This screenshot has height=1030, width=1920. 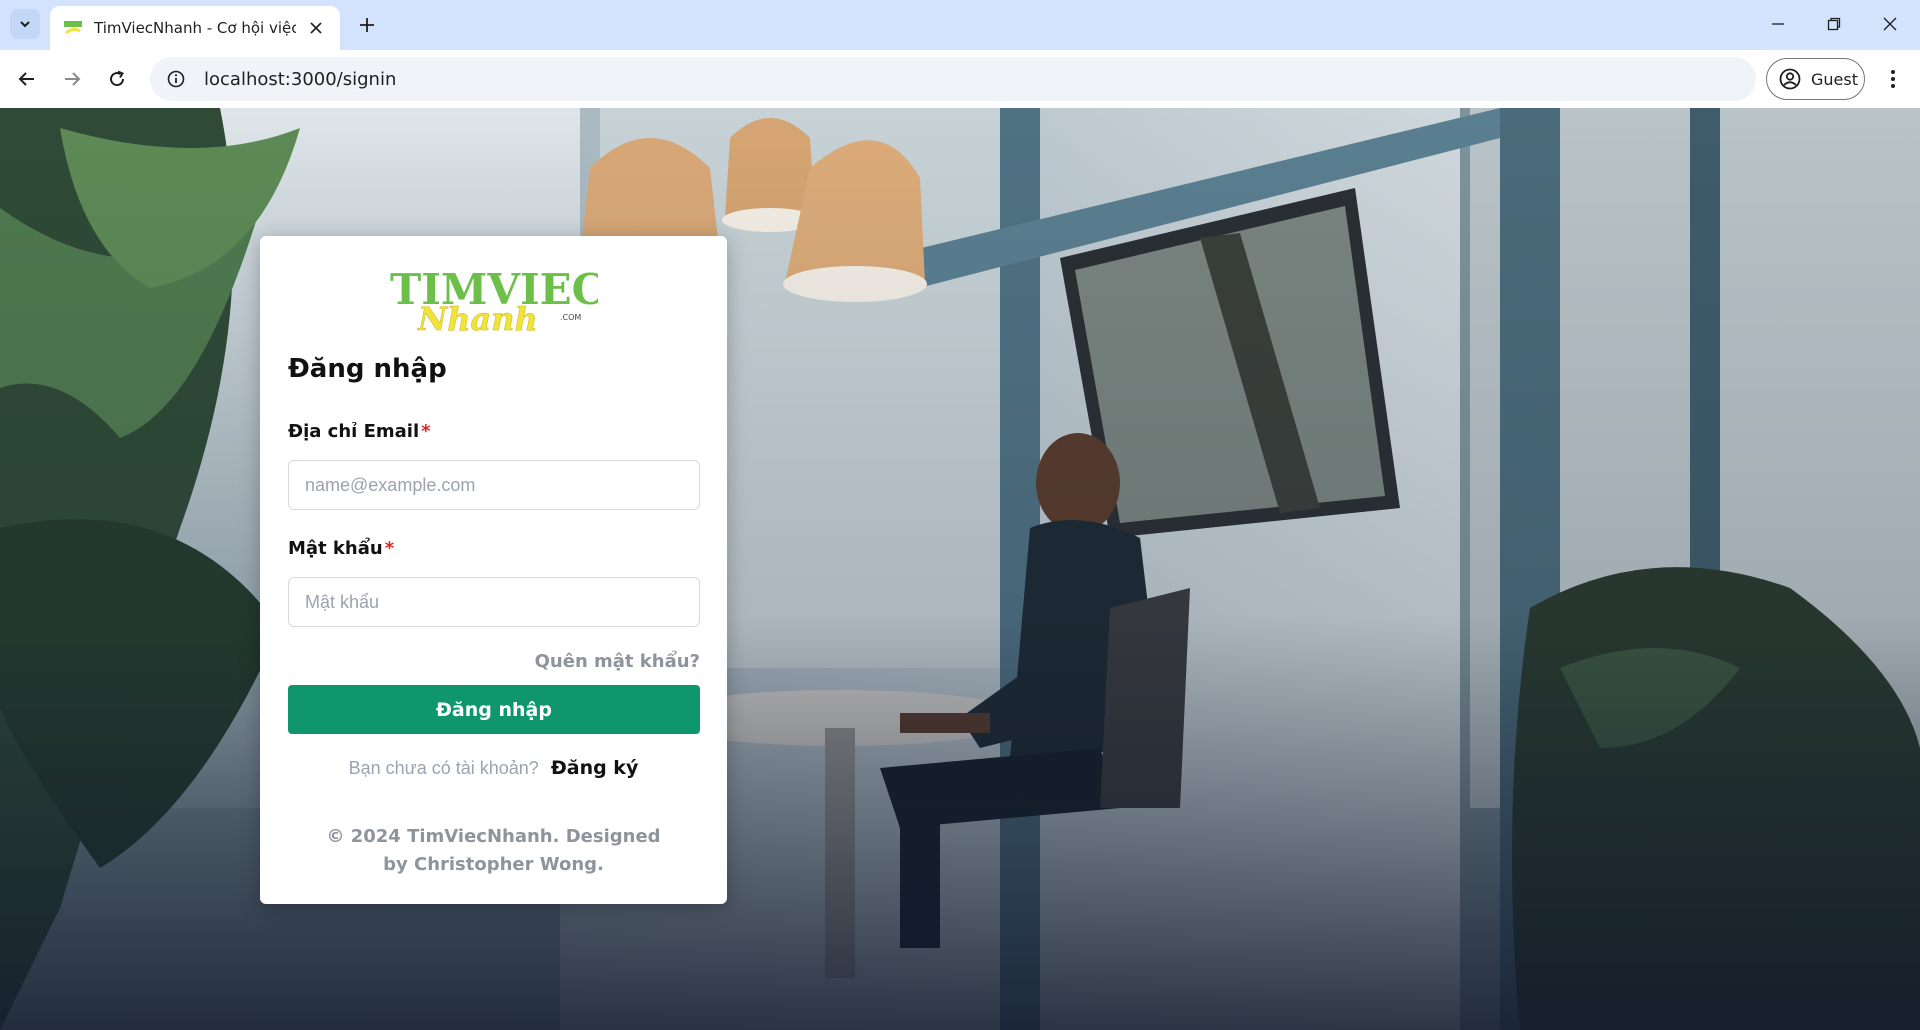 I want to click on forward-button, so click(x=72, y=79).